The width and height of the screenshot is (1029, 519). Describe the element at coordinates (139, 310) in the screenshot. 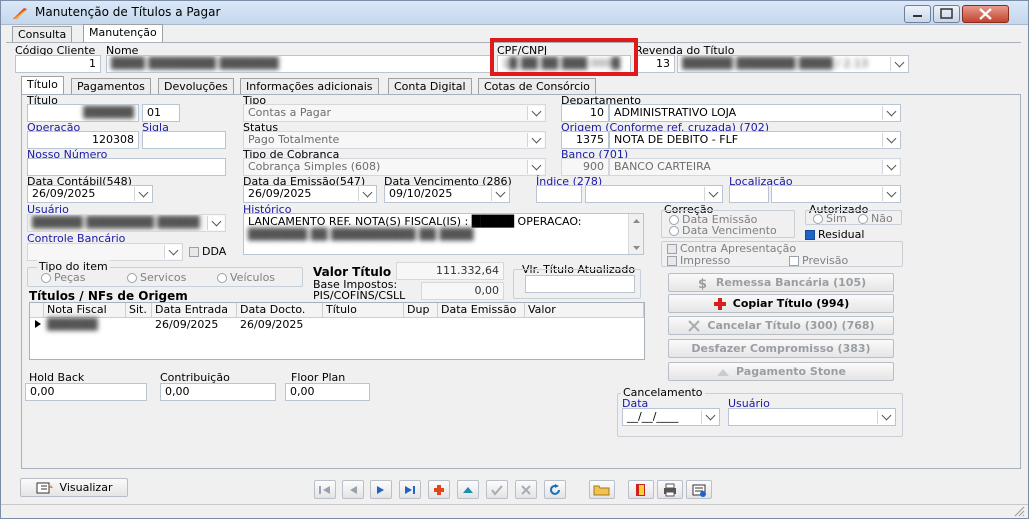

I see `col-sit: Sit.` at that location.